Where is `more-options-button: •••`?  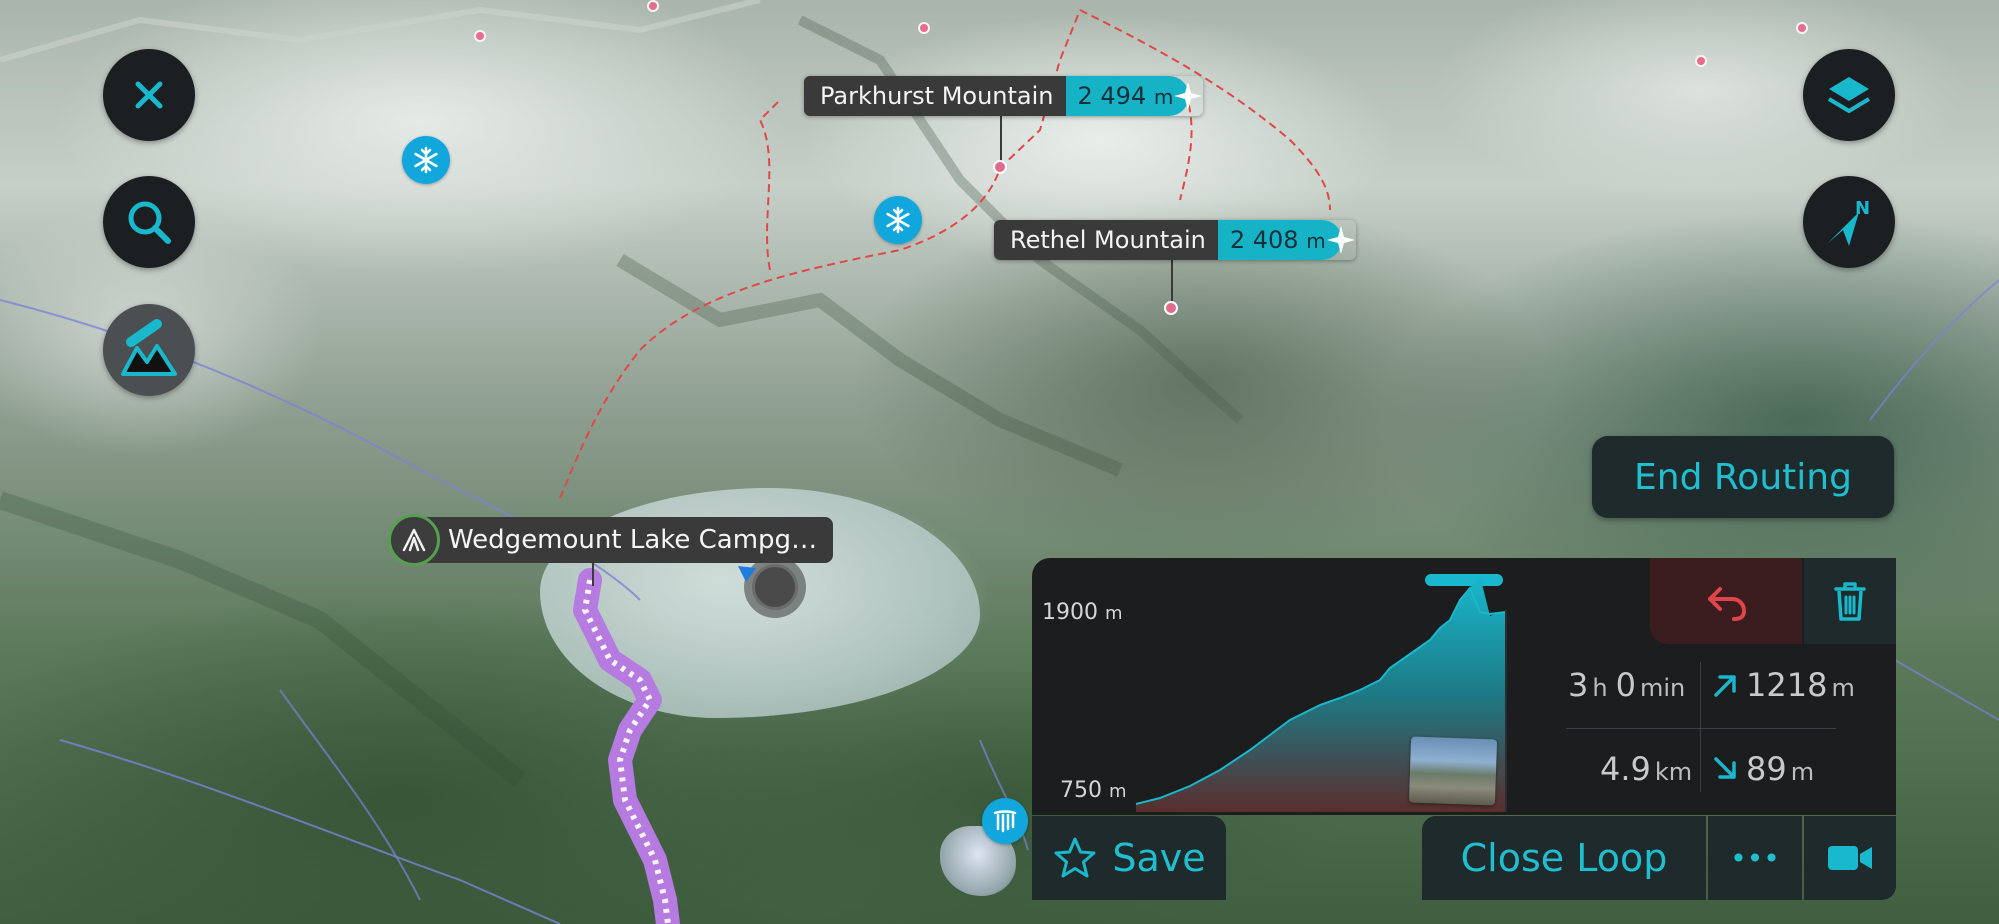 more-options-button: ••• is located at coordinates (1755, 858).